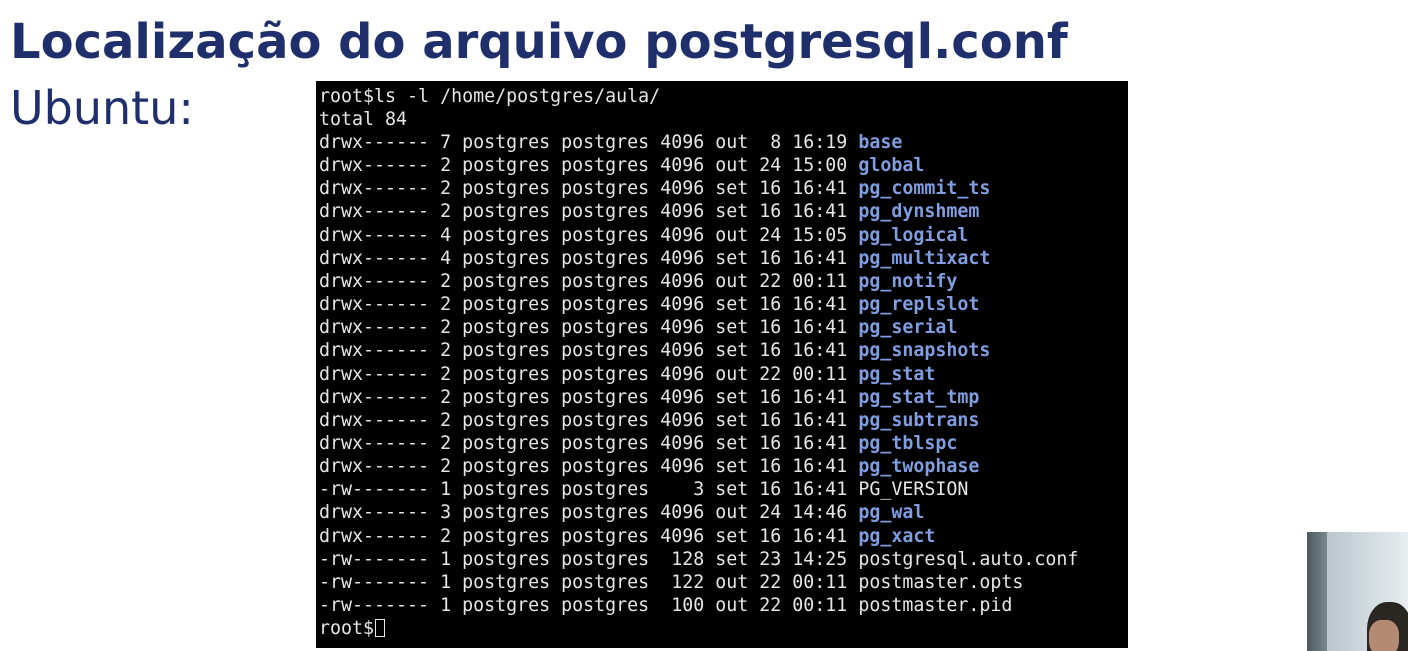 The width and height of the screenshot is (1408, 651). What do you see at coordinates (891, 166) in the screenshot?
I see `listing-row-directory-name: global` at bounding box center [891, 166].